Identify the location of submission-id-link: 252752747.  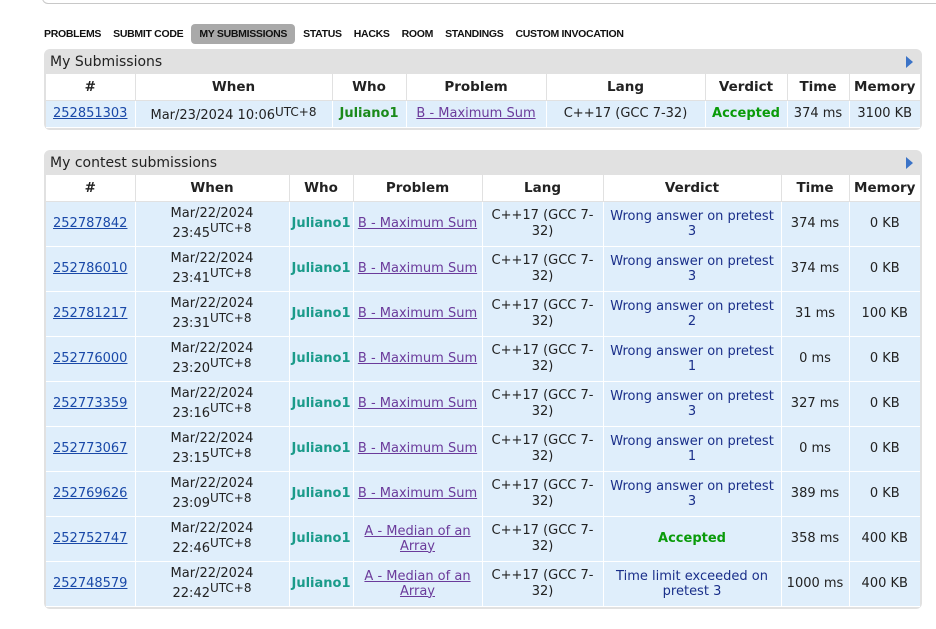
(90, 538).